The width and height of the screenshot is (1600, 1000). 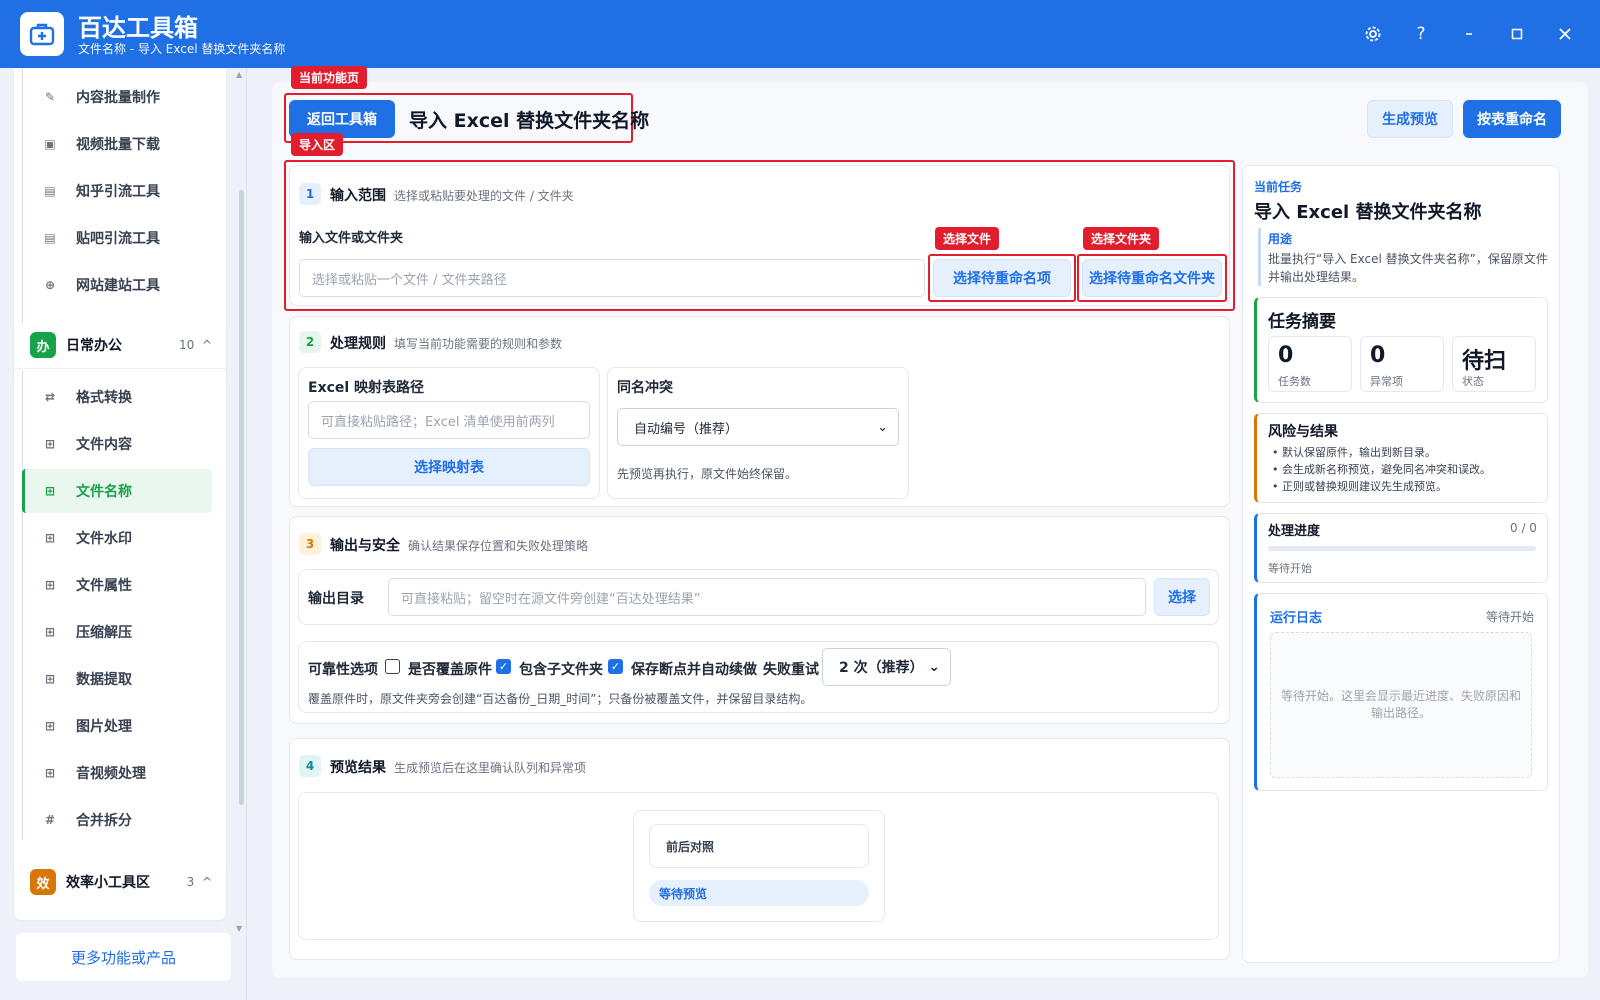 What do you see at coordinates (1303, 432) in the screenshot?
I see `risk-title: 风险与结果` at bounding box center [1303, 432].